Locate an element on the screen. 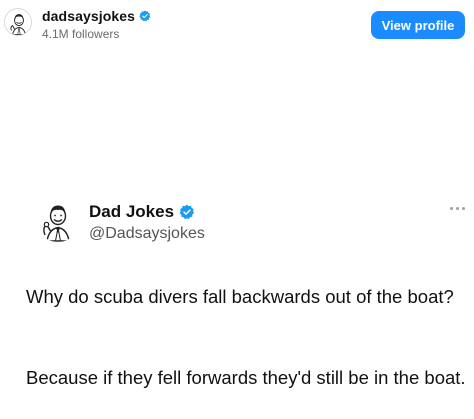 The image size is (474, 419). display-name: Dad Jokes is located at coordinates (131, 212).